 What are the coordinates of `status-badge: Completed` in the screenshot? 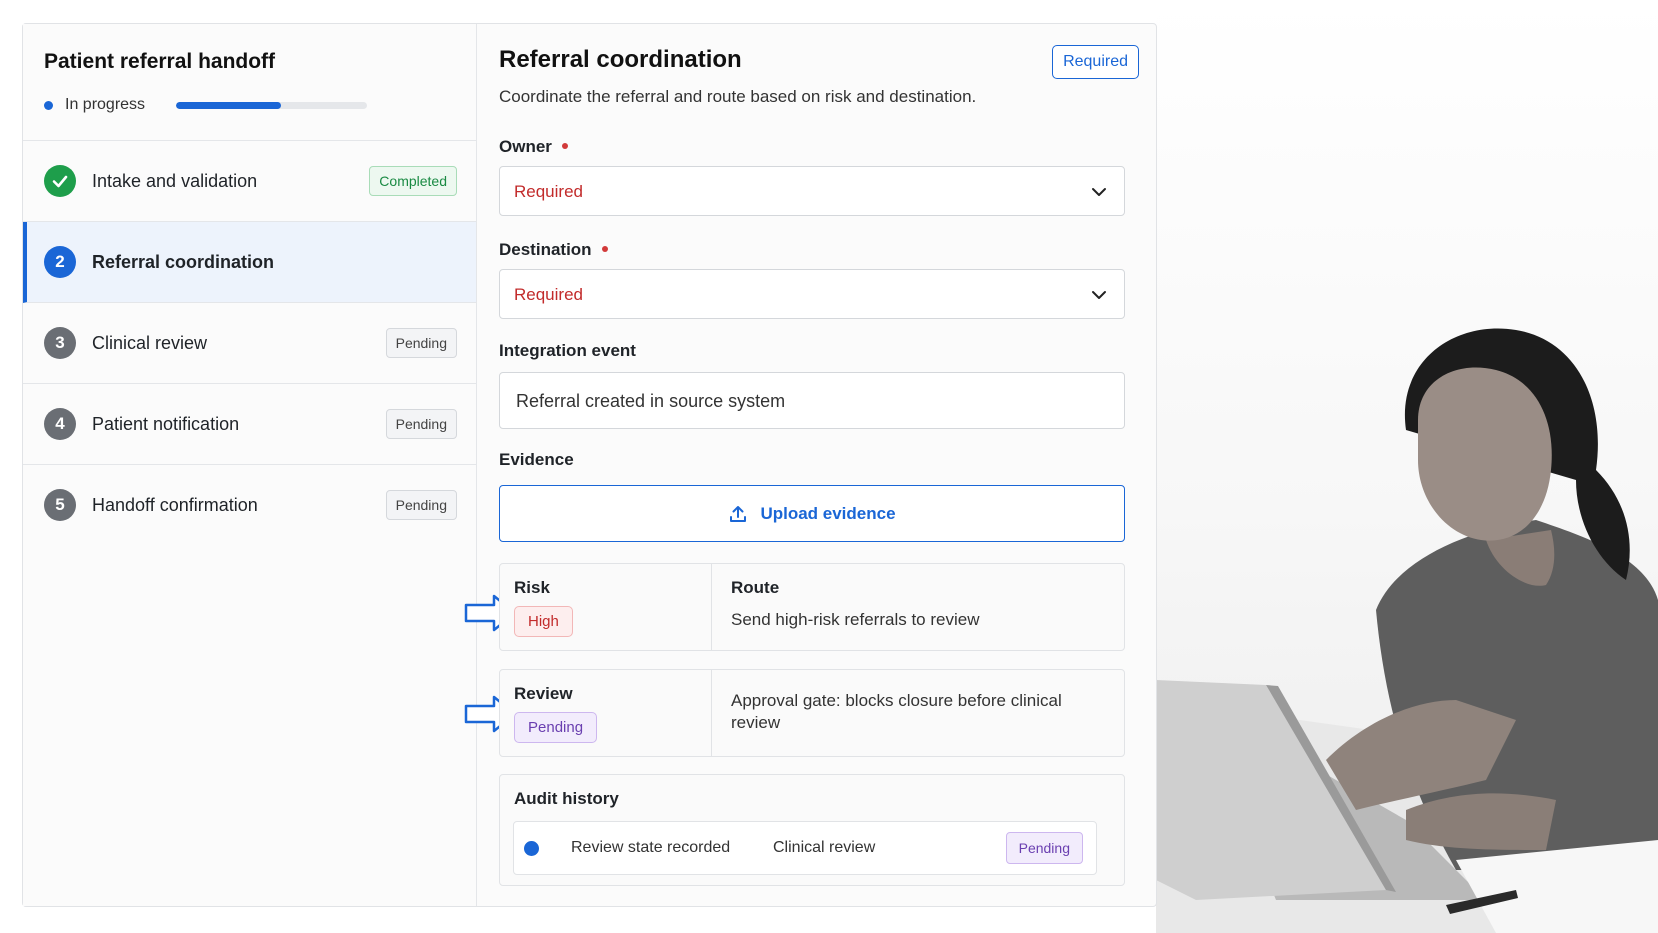 It's located at (413, 181).